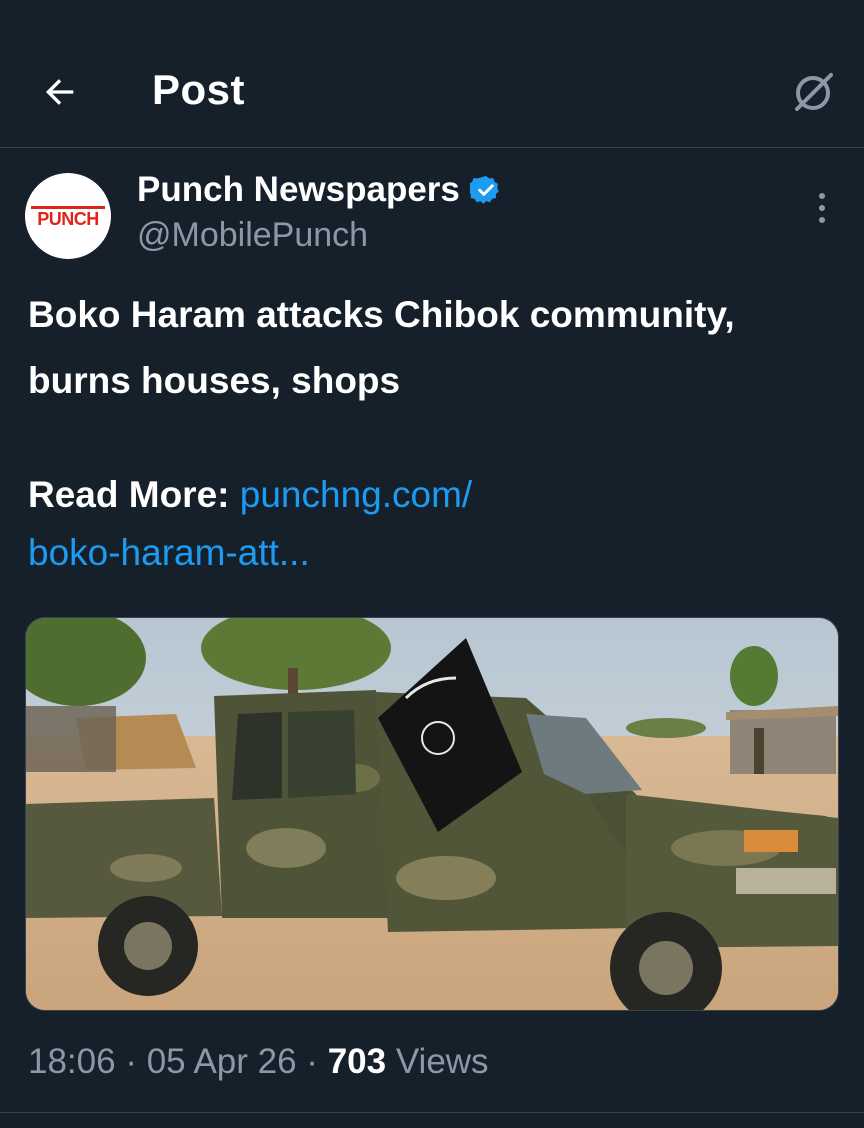 The image size is (864, 1128). I want to click on punch-logo: PUNCH, so click(68, 217).